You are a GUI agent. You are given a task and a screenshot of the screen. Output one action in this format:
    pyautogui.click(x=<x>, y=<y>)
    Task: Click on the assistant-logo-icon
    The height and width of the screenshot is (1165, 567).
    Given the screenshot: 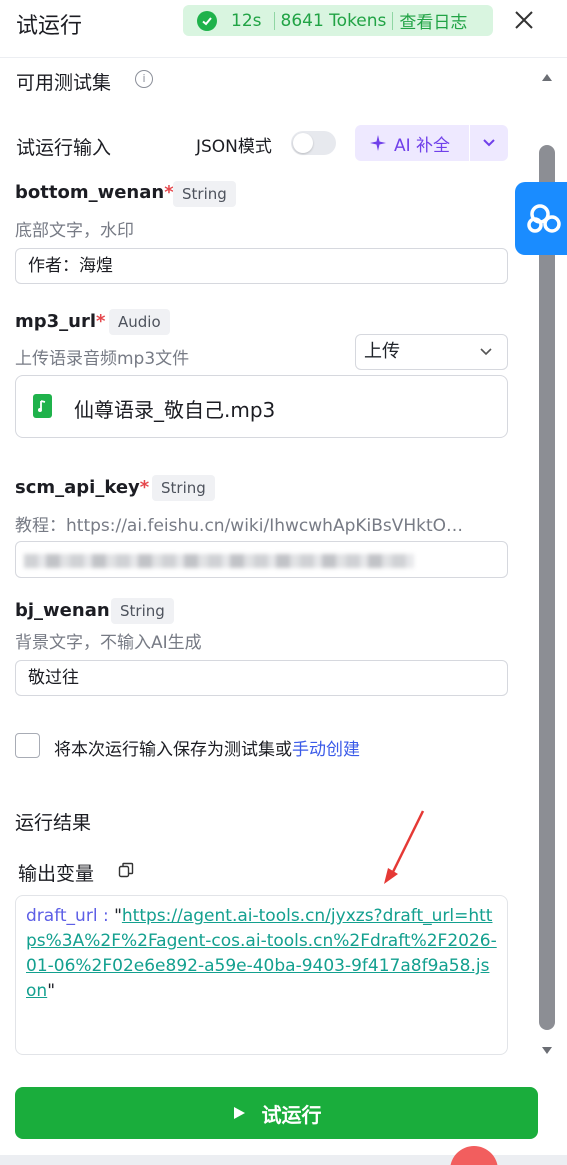 What is the action you would take?
    pyautogui.click(x=544, y=218)
    